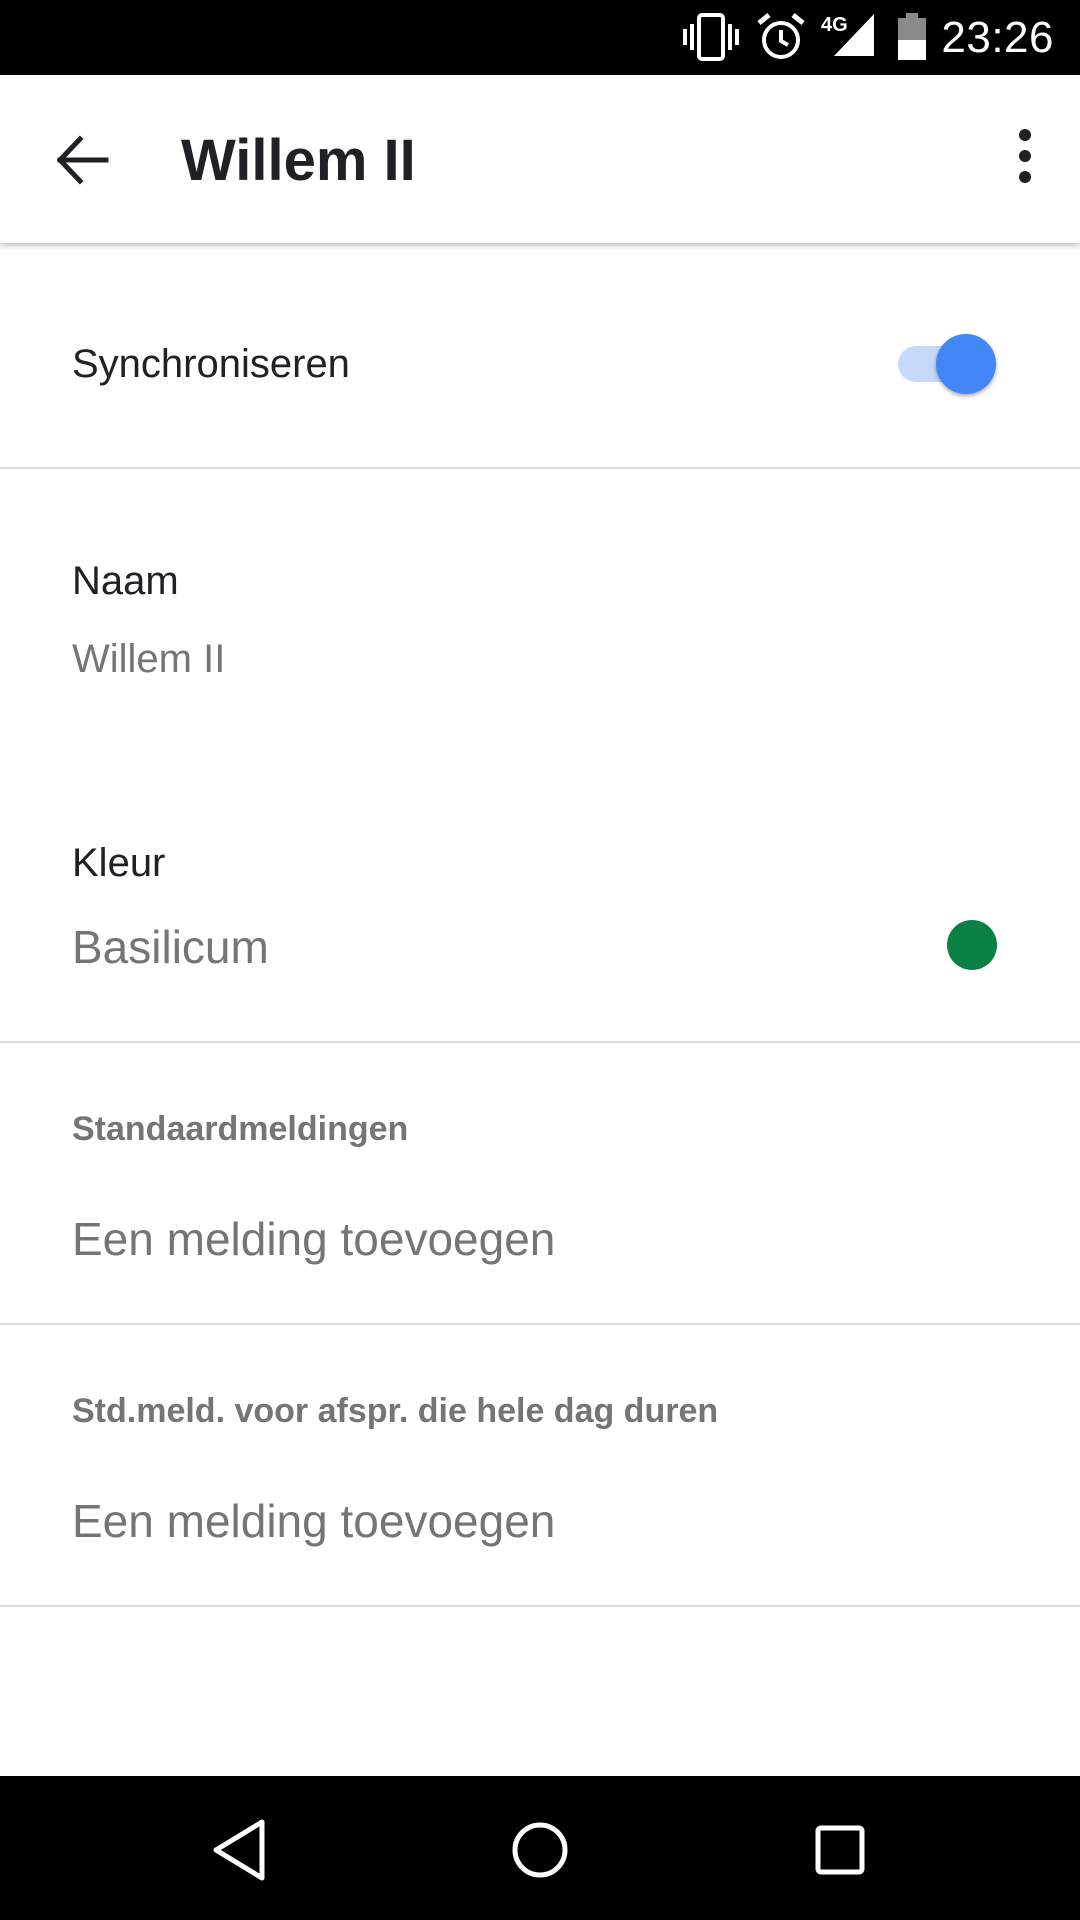 This screenshot has height=1920, width=1080. What do you see at coordinates (298, 160) in the screenshot?
I see `page-title: Willem II` at bounding box center [298, 160].